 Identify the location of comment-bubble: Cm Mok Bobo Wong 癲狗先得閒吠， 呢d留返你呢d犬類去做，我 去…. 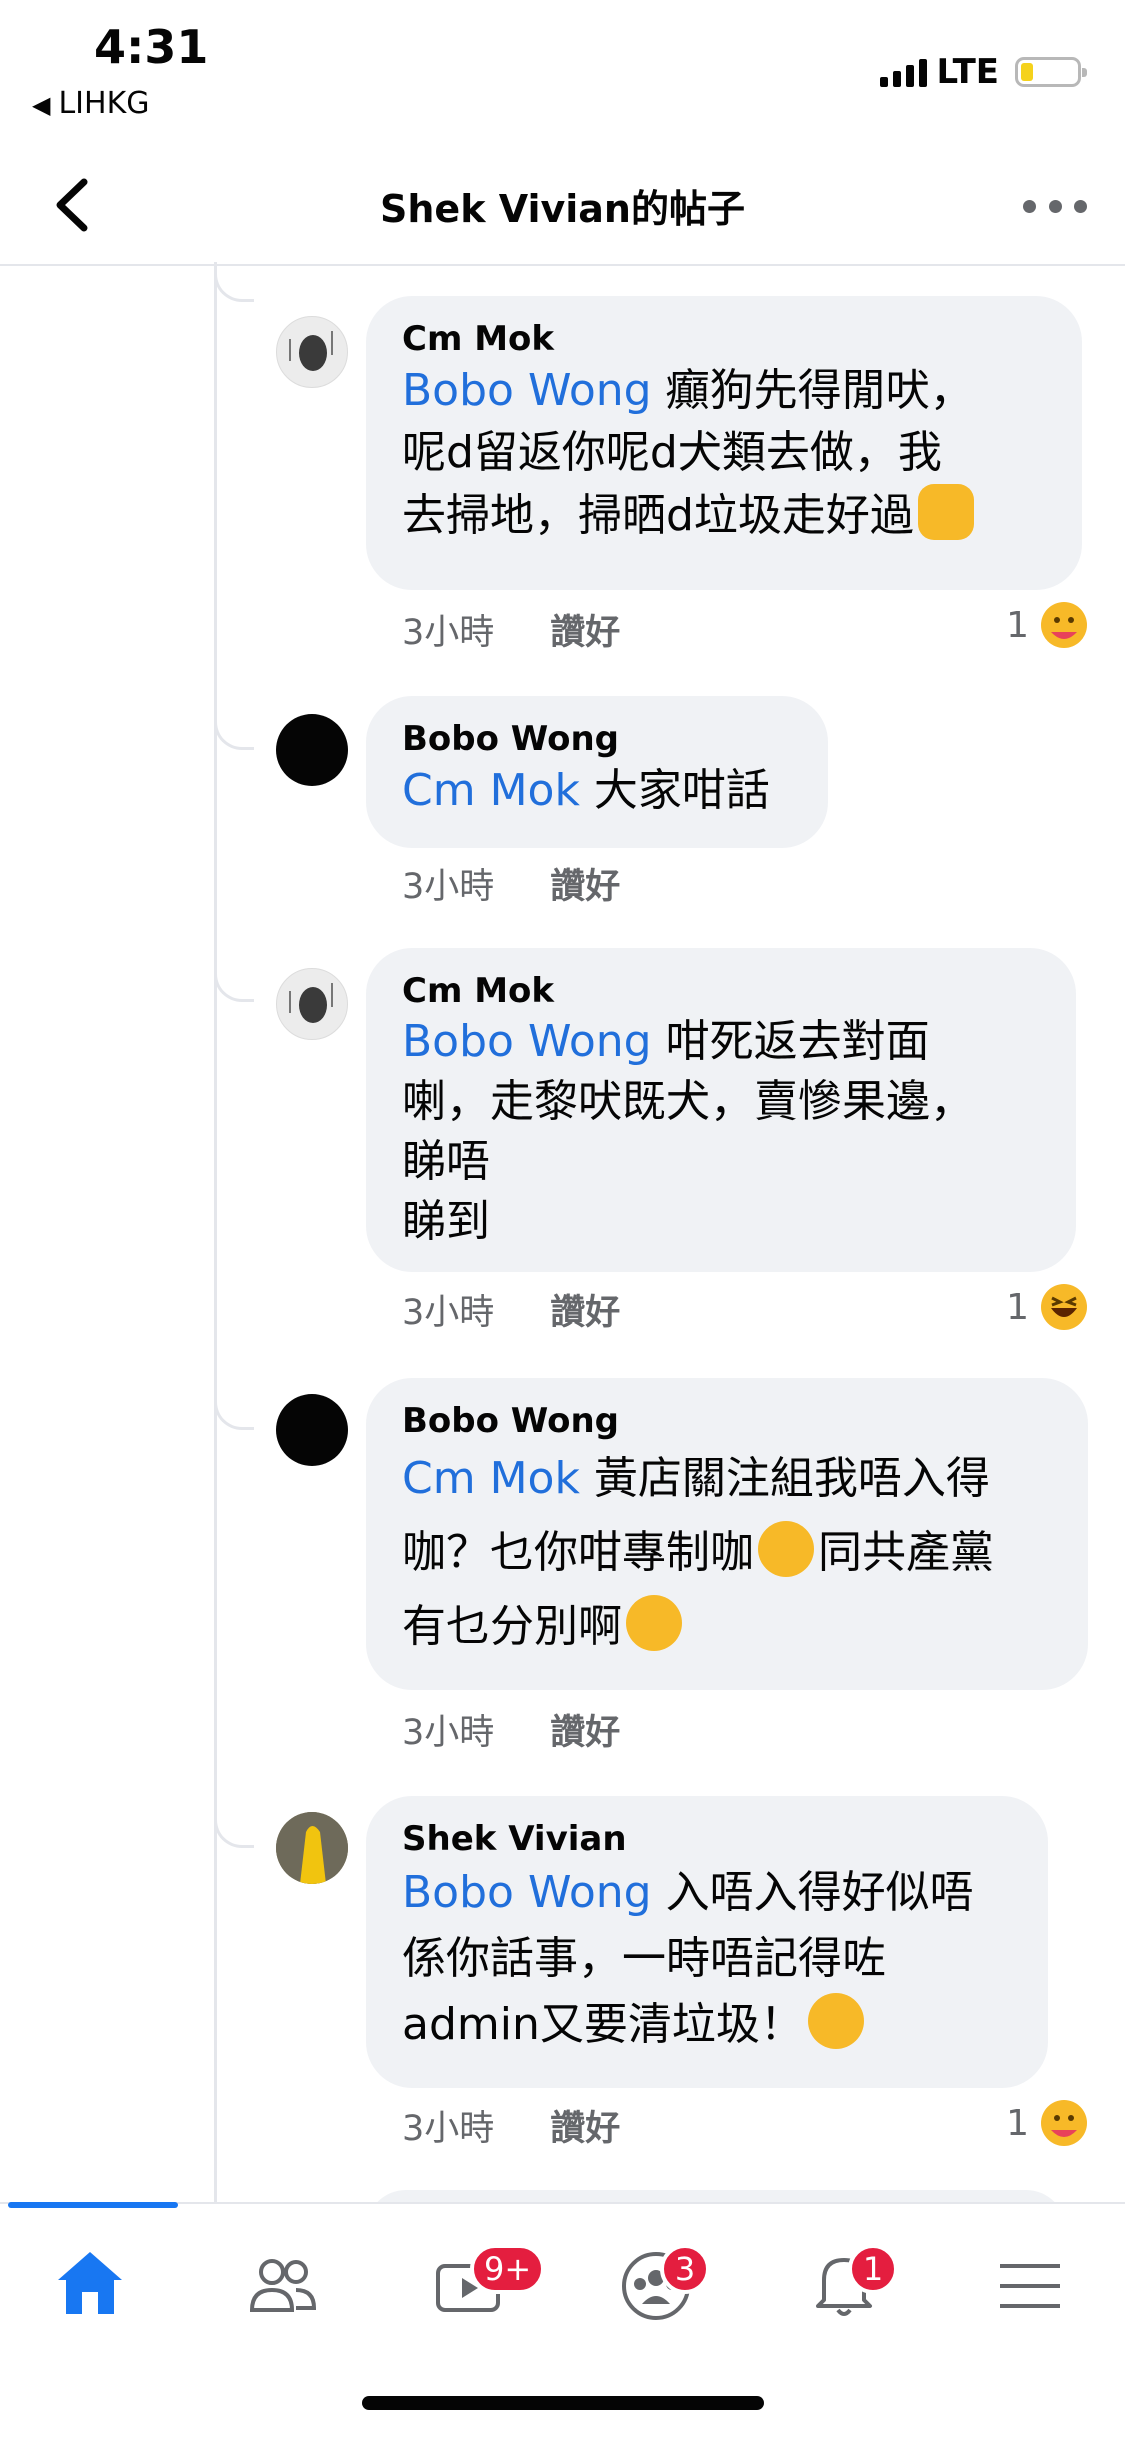
(724, 443).